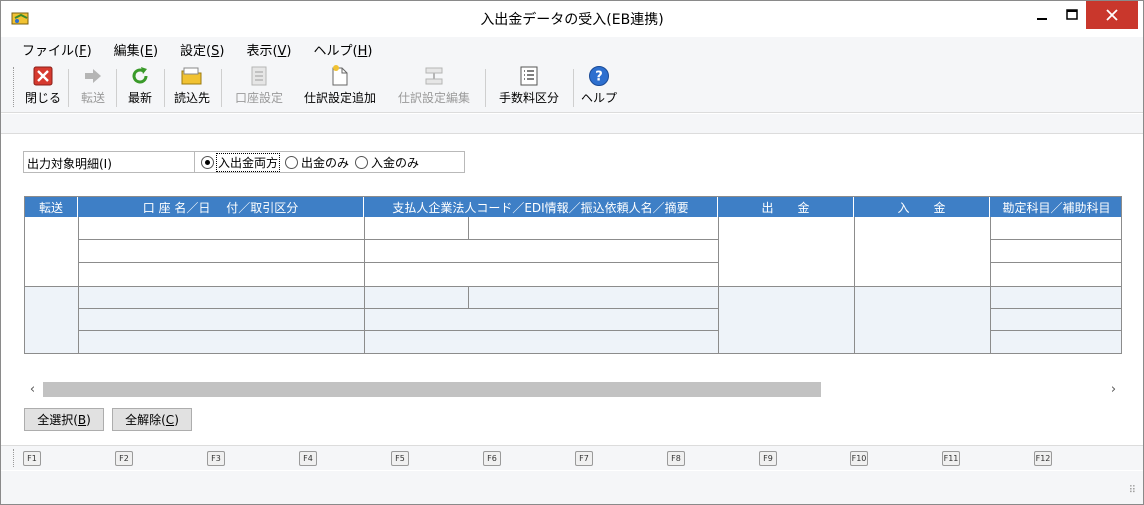 The width and height of the screenshot is (1144, 505). I want to click on close-icon, so click(1112, 15).